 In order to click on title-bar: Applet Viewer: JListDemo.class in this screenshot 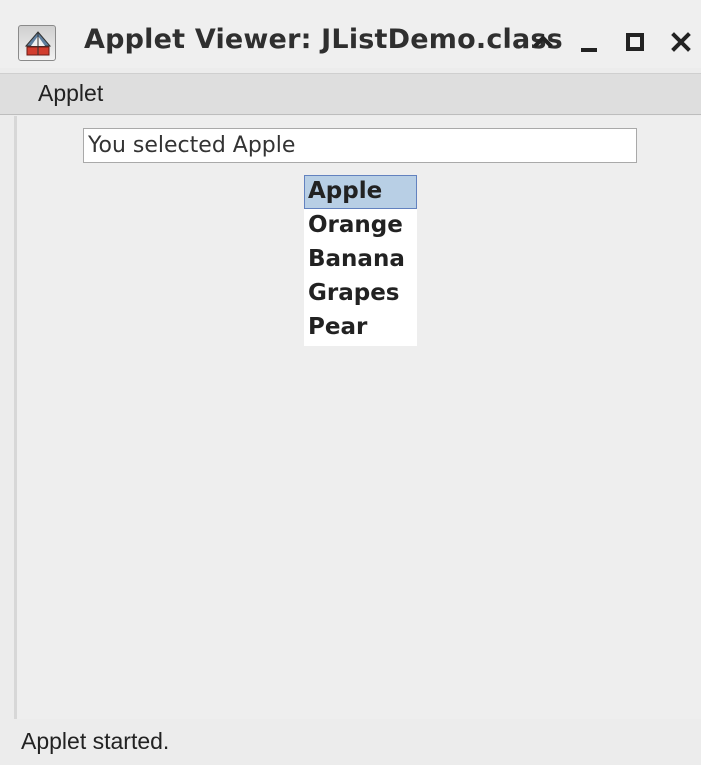, I will do `click(350, 34)`.